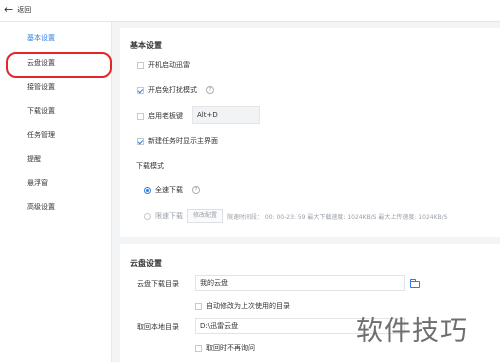  I want to click on limited-speed-radio, so click(147, 216).